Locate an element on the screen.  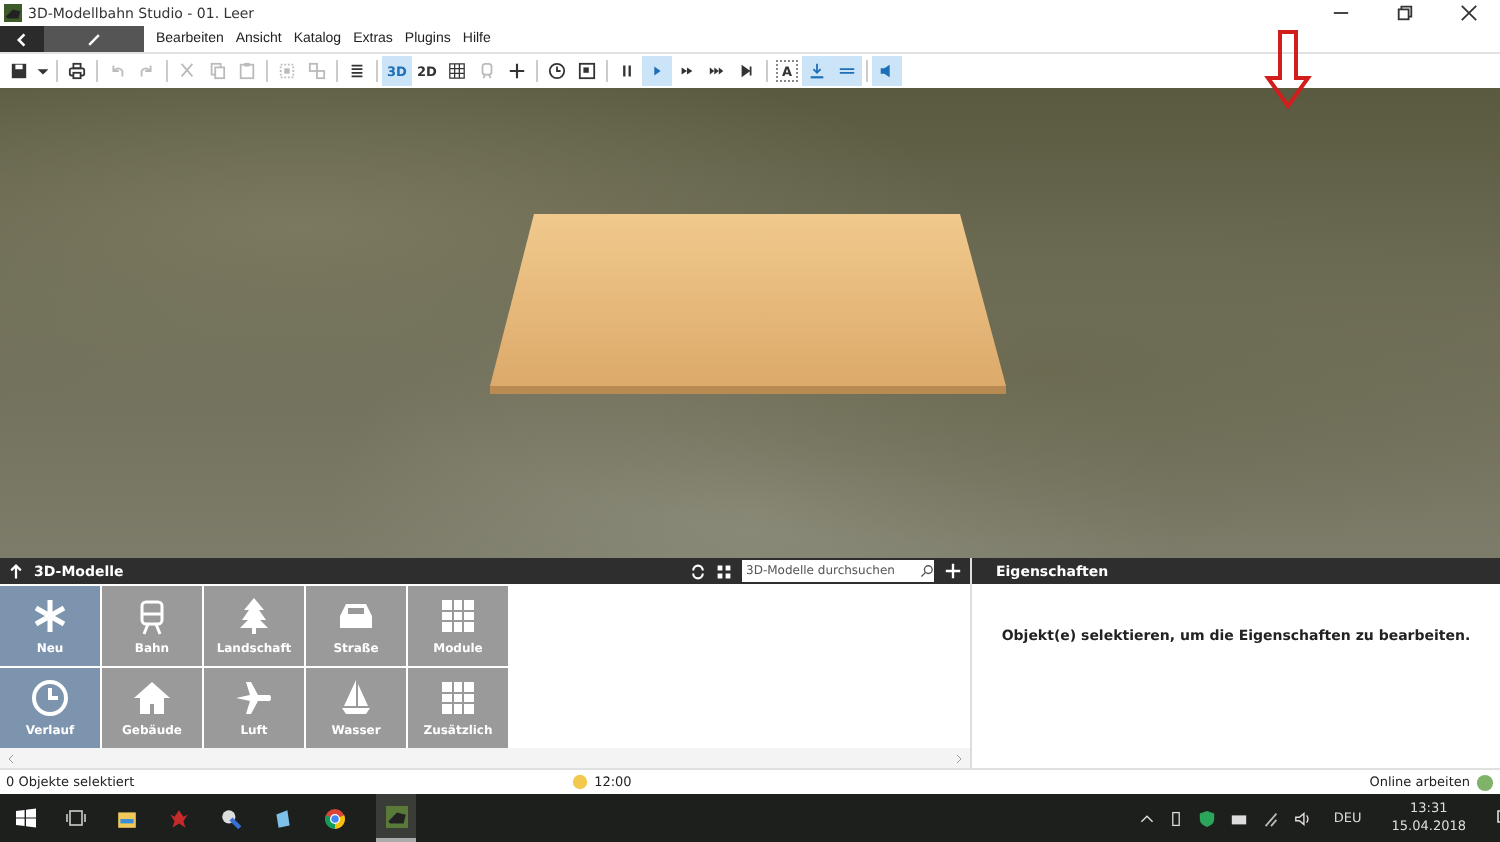
up-arrow-icon is located at coordinates (16, 571).